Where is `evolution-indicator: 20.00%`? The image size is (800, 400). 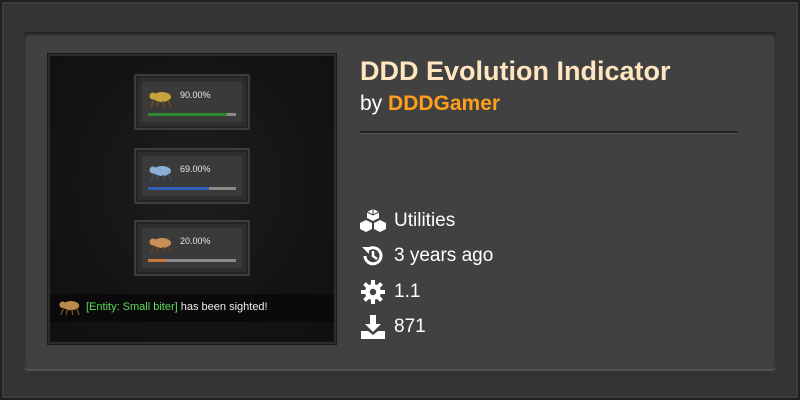 evolution-indicator: 20.00% is located at coordinates (192, 248).